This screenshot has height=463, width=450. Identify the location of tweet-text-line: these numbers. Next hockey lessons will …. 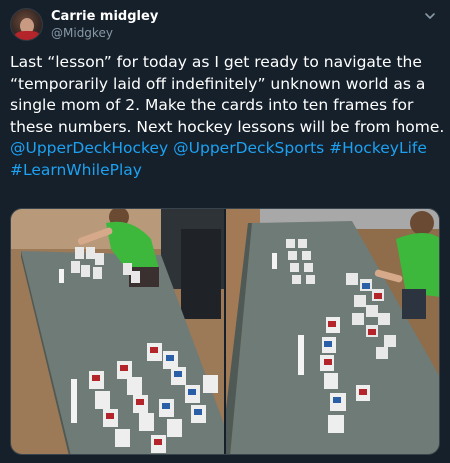
(227, 126).